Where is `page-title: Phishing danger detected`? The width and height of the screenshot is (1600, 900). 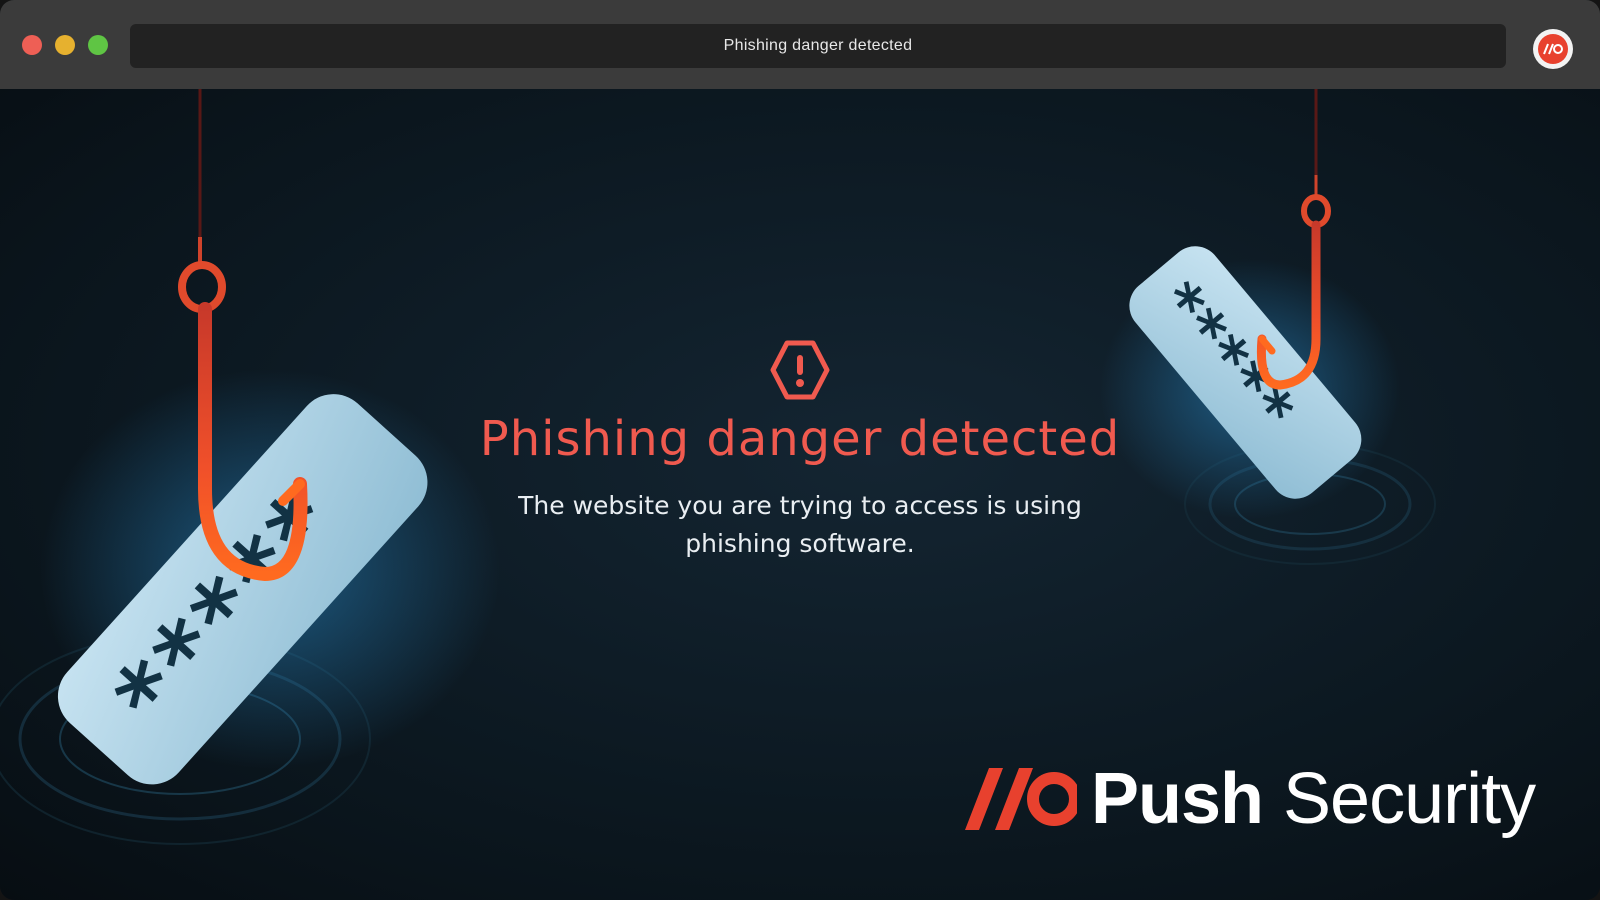
page-title: Phishing danger detected is located at coordinates (800, 439).